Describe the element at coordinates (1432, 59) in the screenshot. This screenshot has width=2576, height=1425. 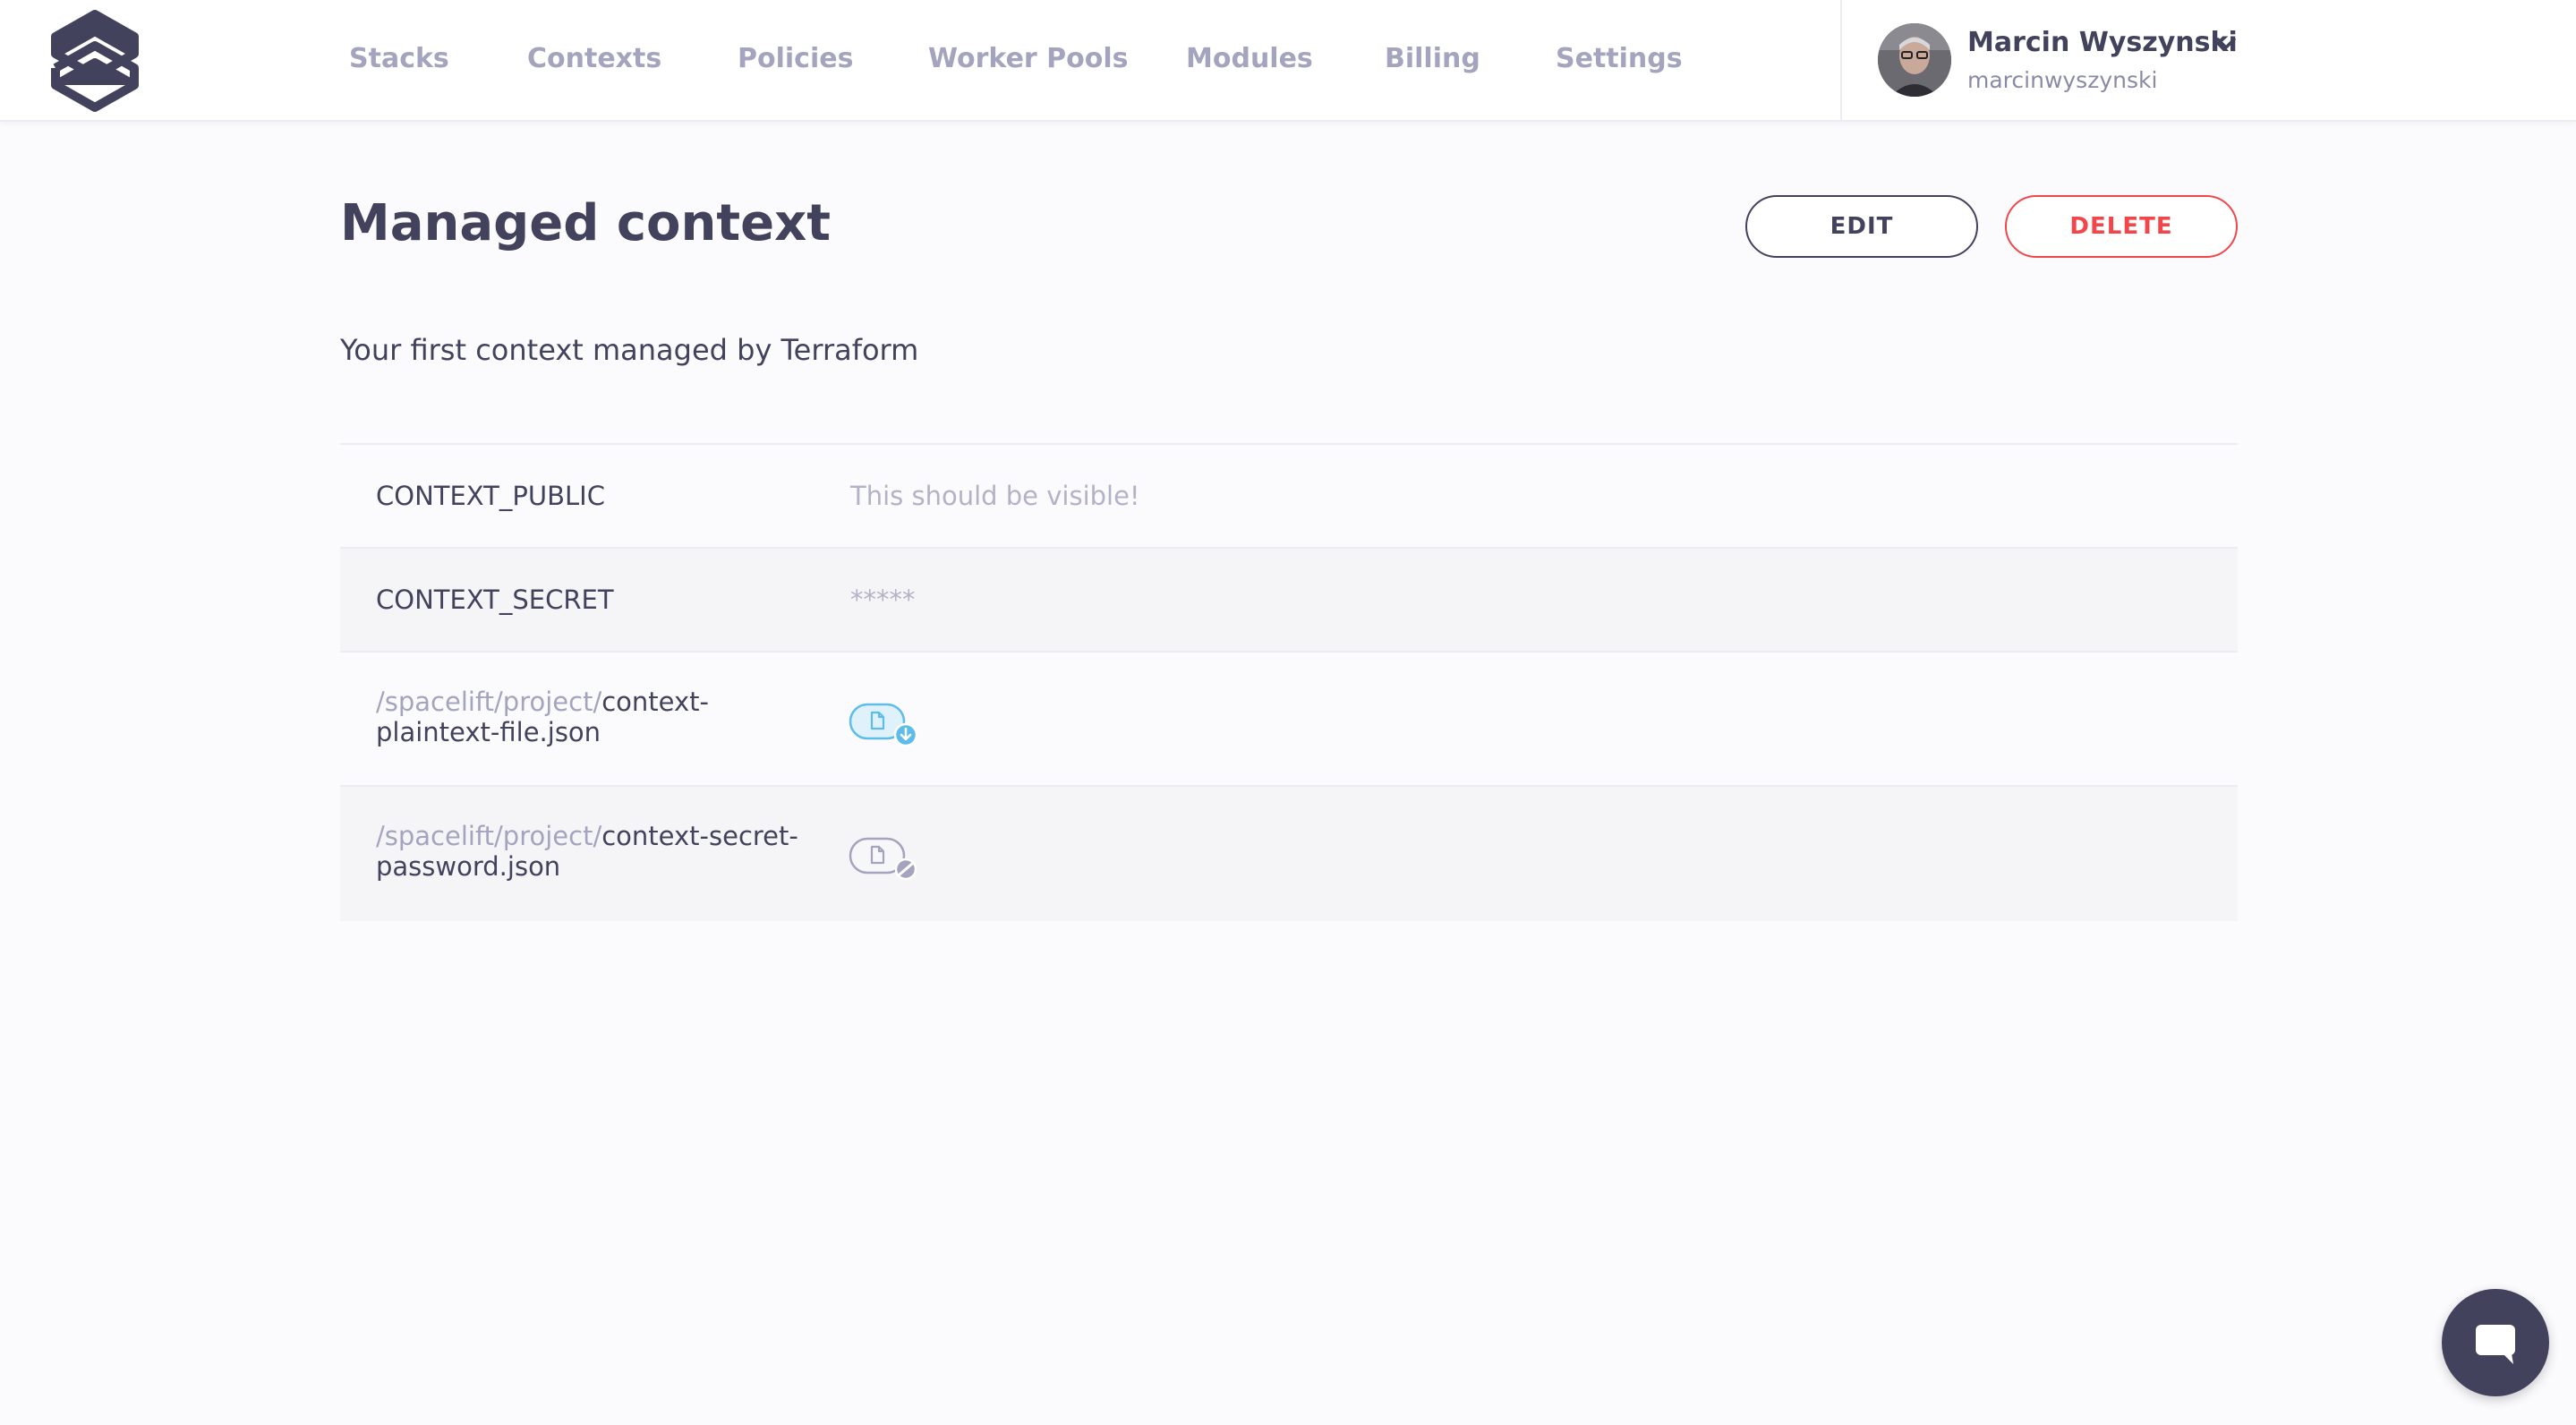
I see `nav-item-billing: Billing` at that location.